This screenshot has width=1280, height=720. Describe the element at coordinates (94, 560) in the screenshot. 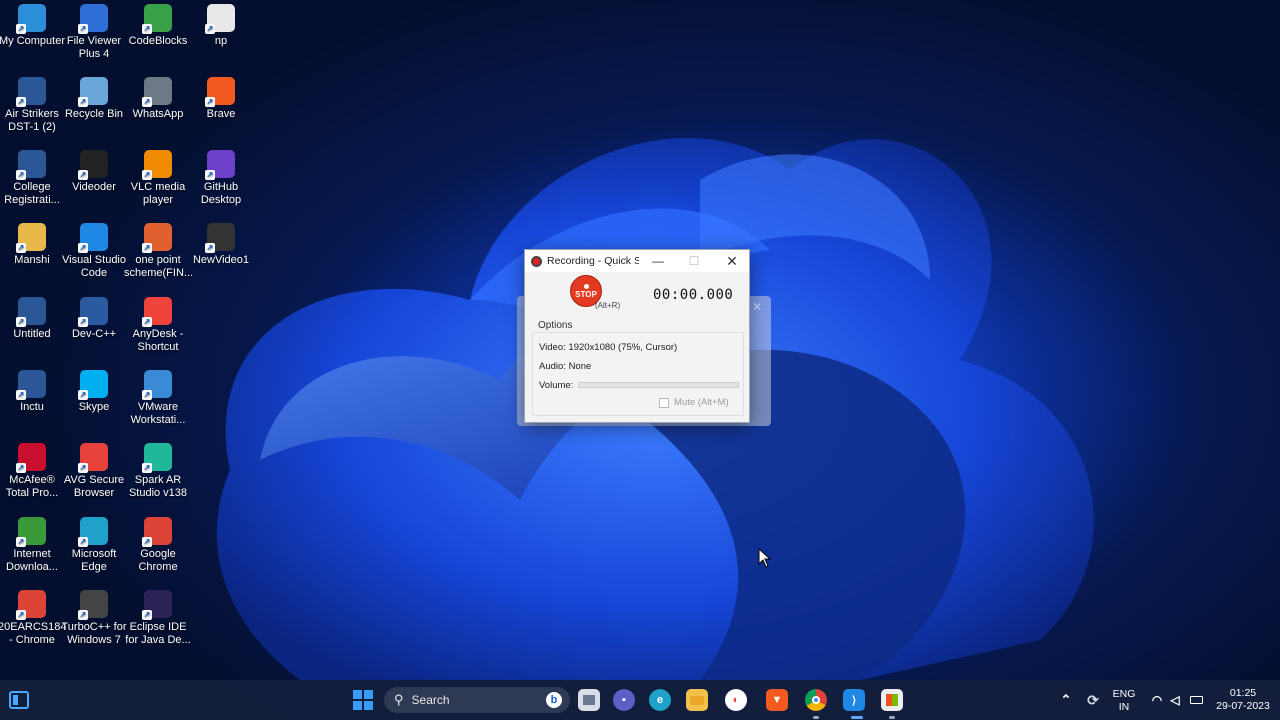

I see `desktop-icon-label: Microsoft Edge` at that location.